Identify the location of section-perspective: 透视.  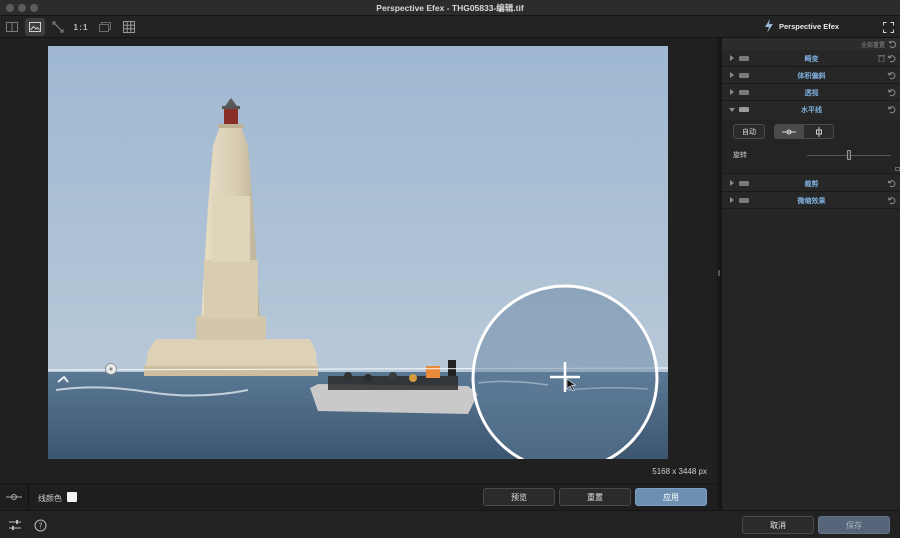
(811, 92).